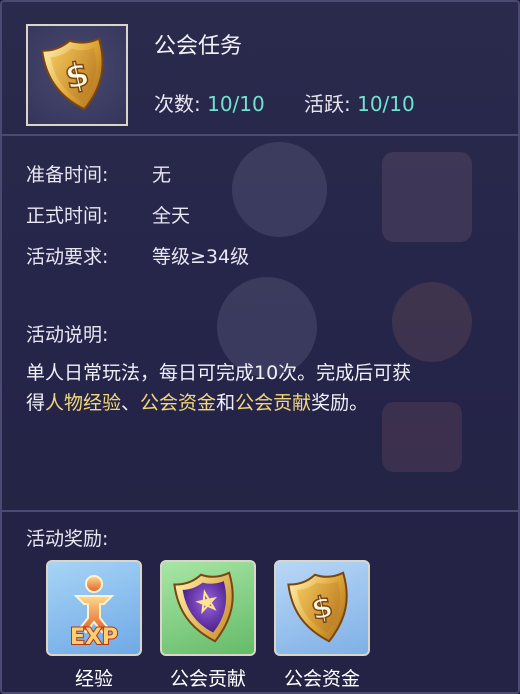 The image size is (520, 694). I want to click on active-row: 活跃: 10/10, so click(359, 102).